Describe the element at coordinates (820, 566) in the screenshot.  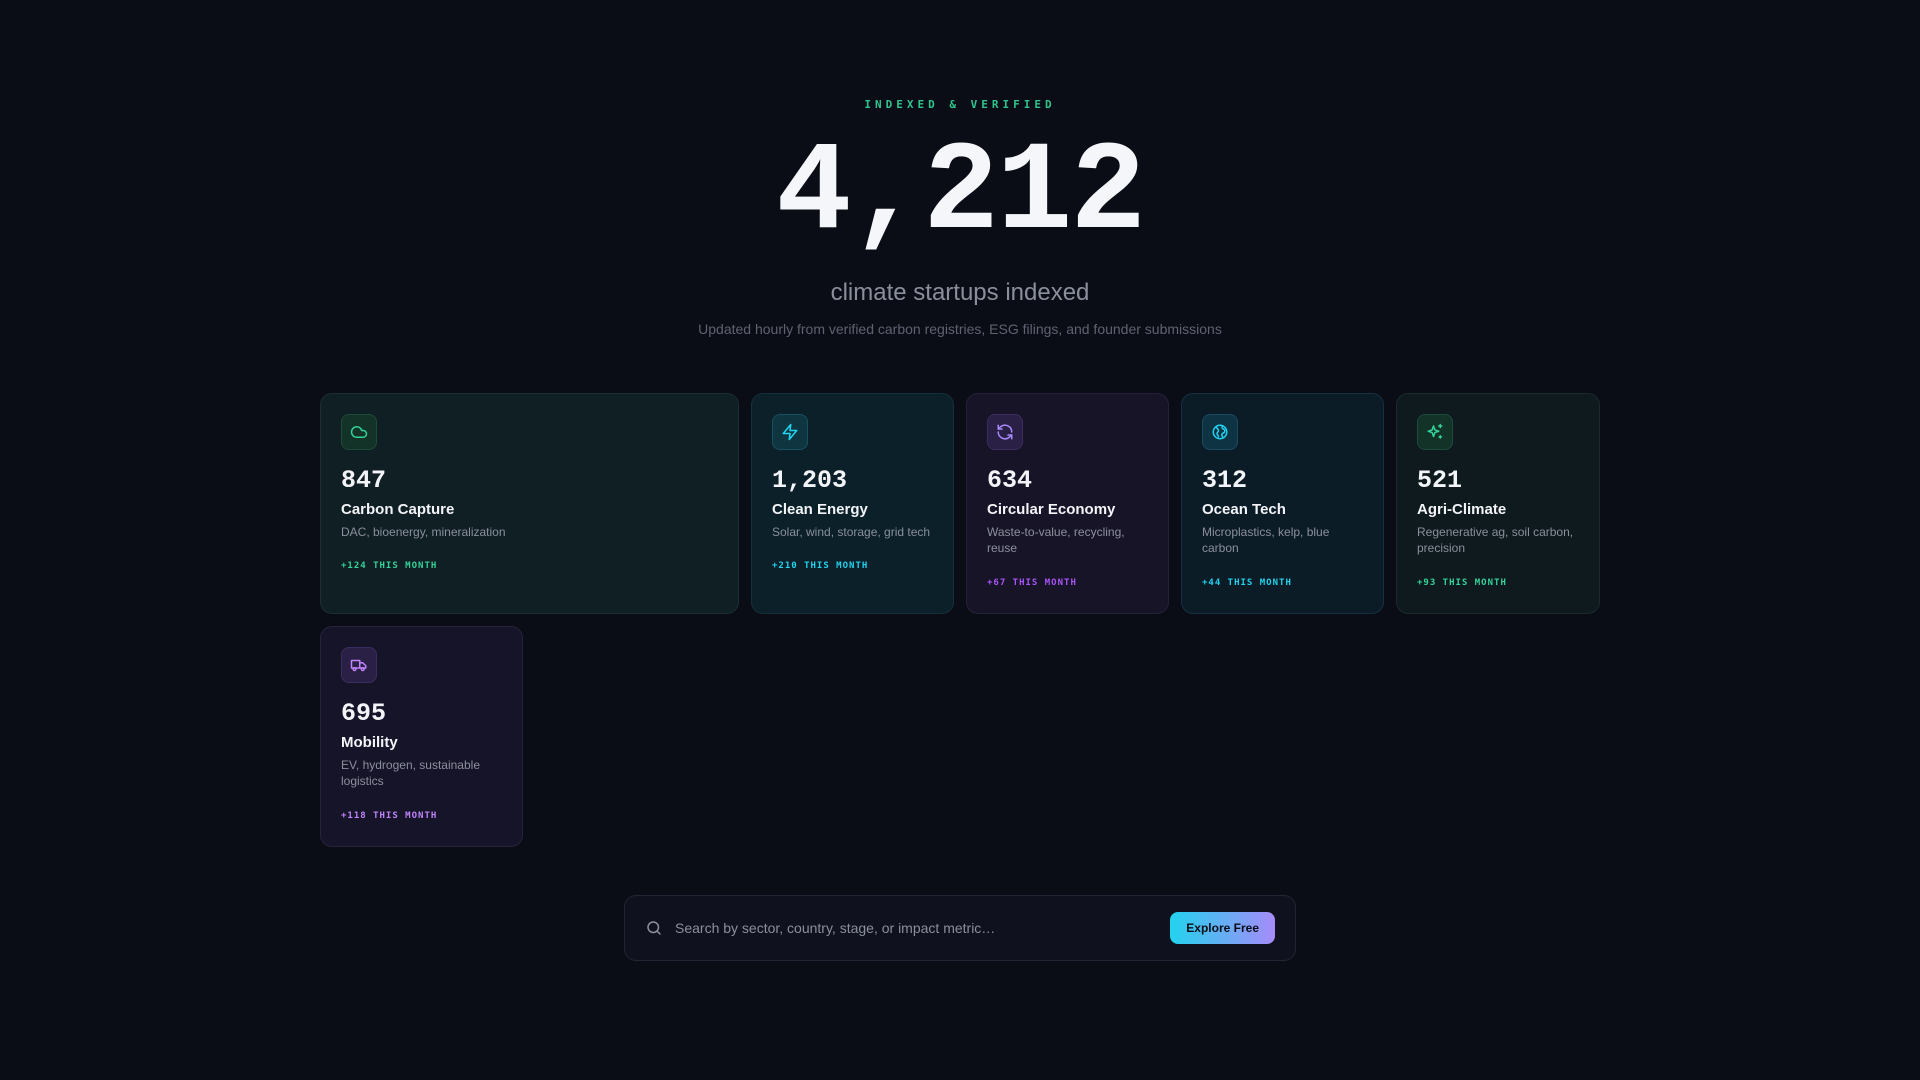
I see `sector-delta: +210 THIS MONTH` at that location.